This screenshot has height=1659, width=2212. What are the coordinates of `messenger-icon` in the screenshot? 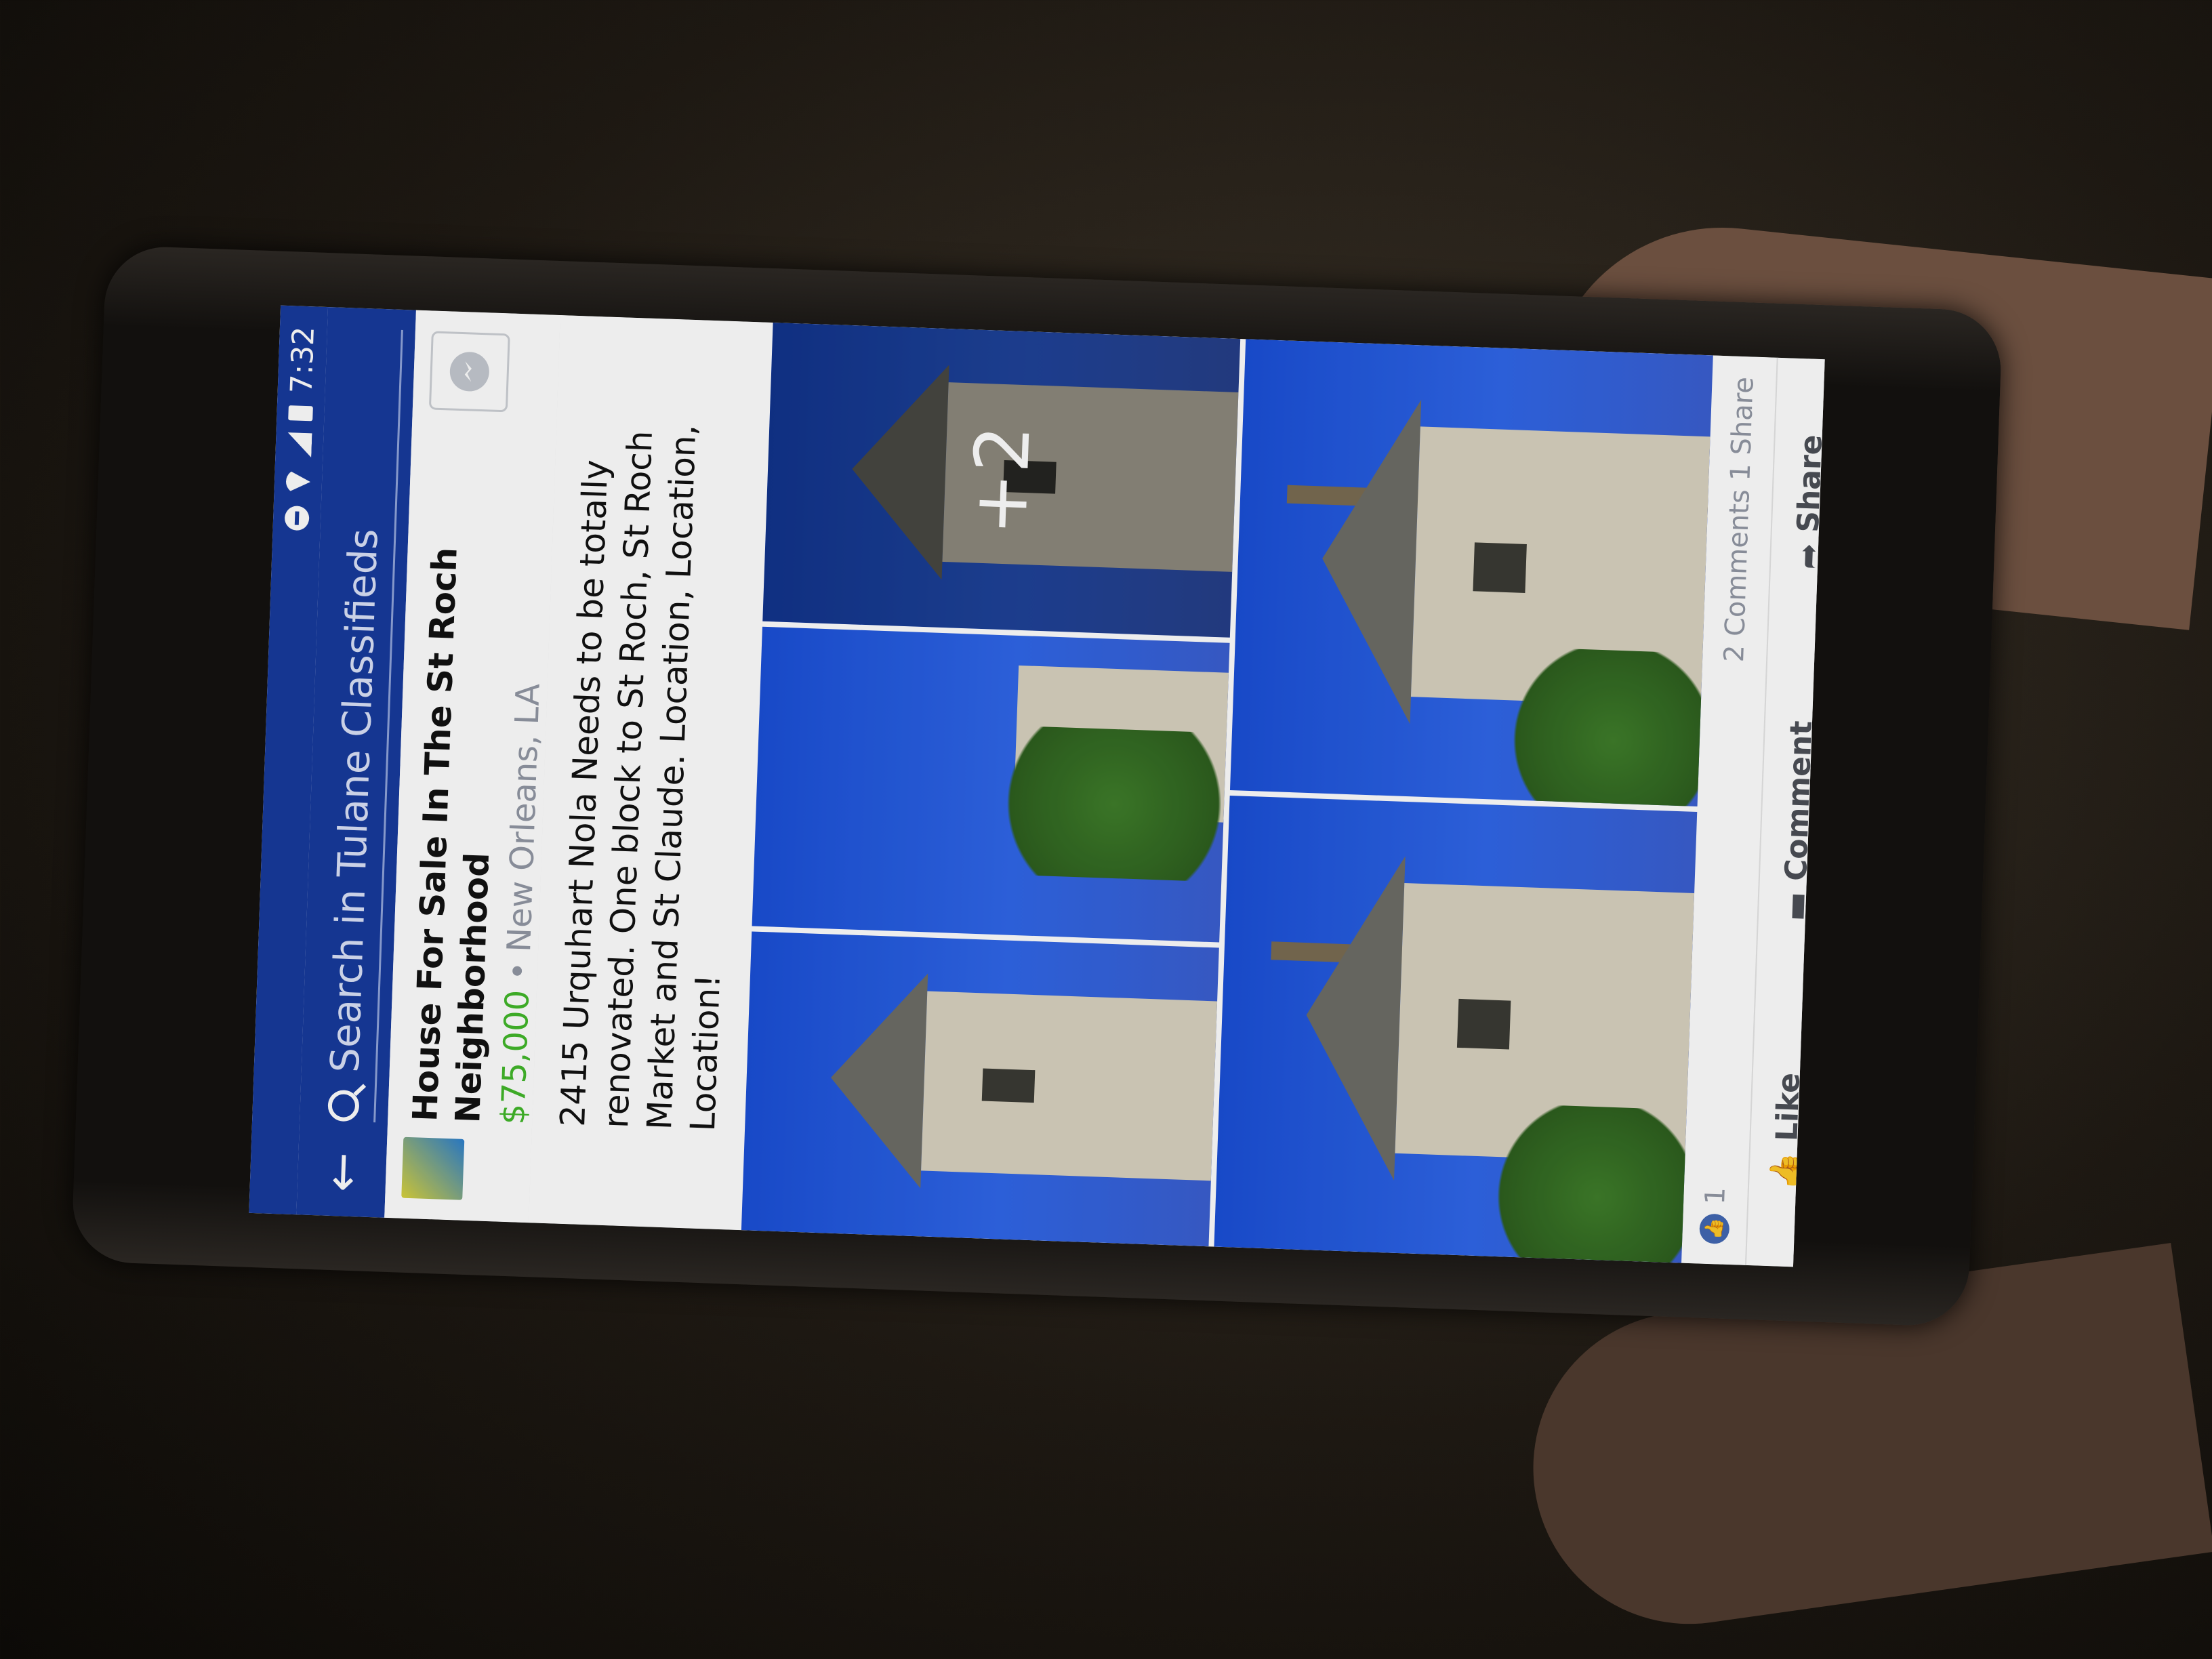 It's located at (470, 371).